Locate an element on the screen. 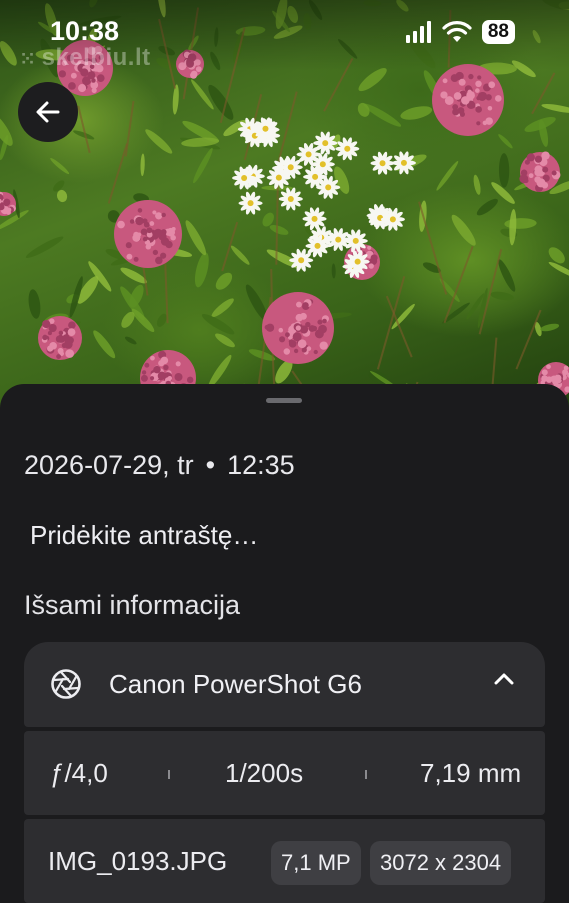 This screenshot has width=569, height=903. focal-length-value: 7,19 mm is located at coordinates (471, 773).